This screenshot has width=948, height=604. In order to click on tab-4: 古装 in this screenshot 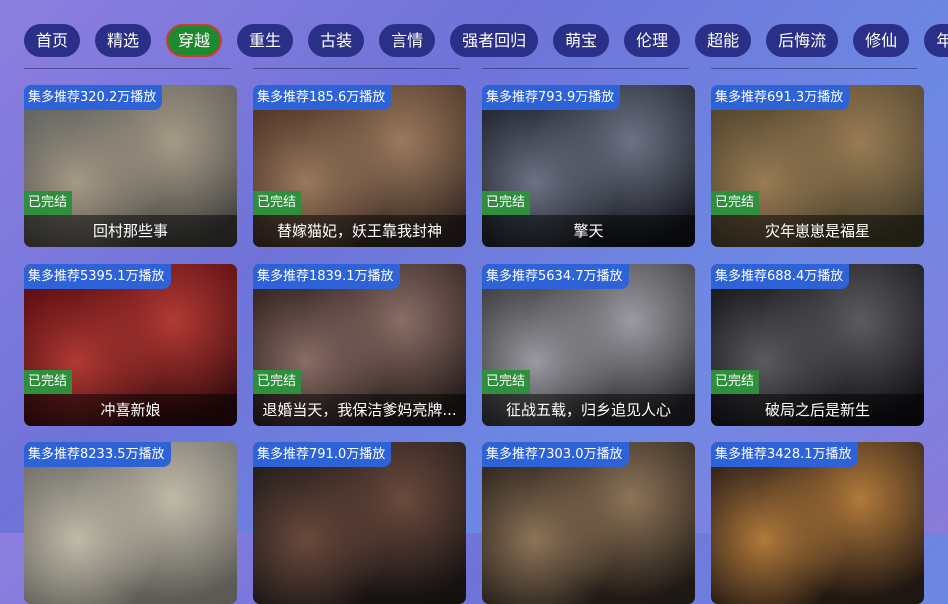, I will do `click(336, 40)`.